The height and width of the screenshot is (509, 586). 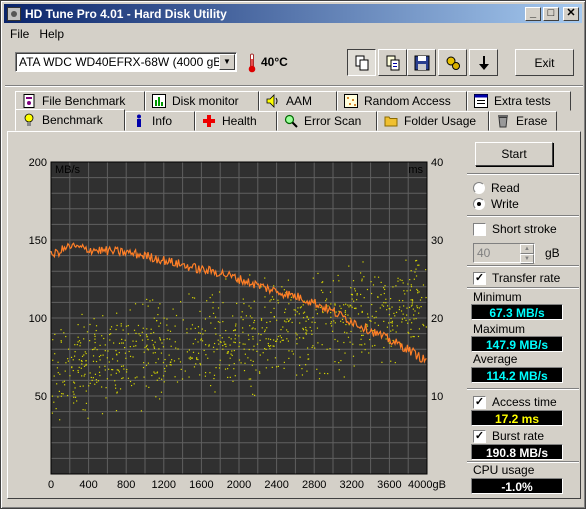 What do you see at coordinates (452, 62) in the screenshot?
I see `options-button` at bounding box center [452, 62].